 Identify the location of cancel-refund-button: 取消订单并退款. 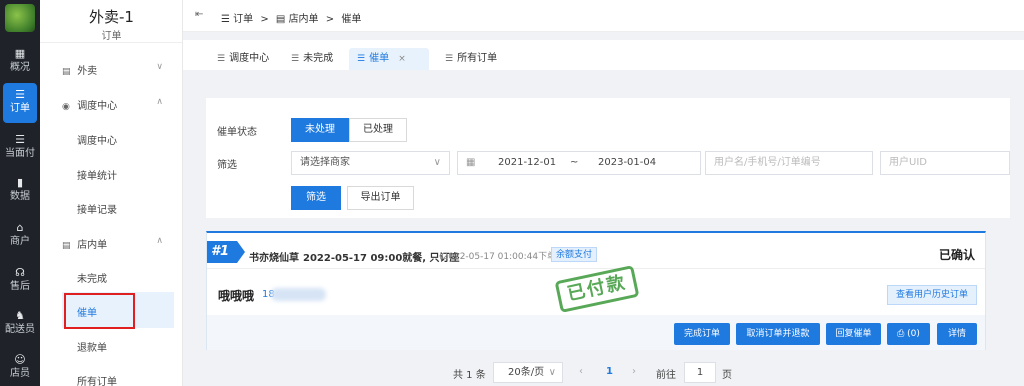
(778, 334).